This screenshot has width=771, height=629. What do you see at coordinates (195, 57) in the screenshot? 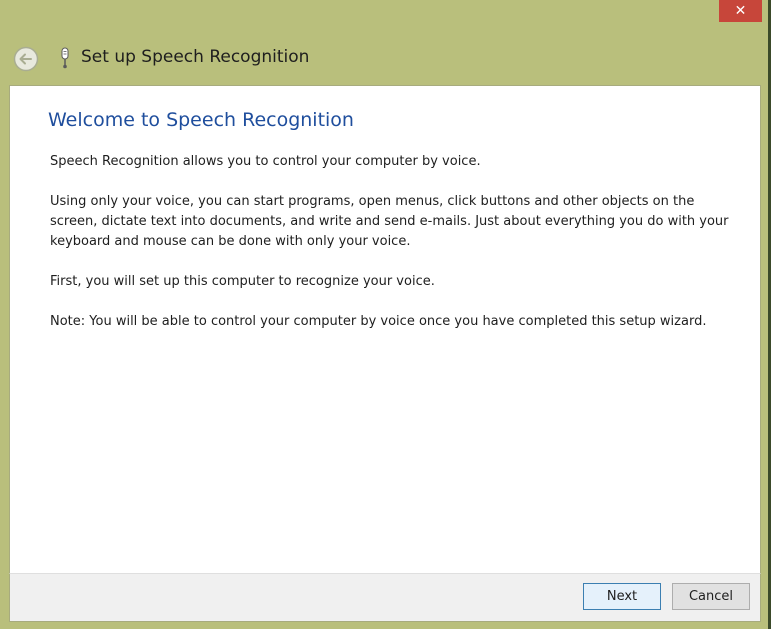
I see `window-title: Set up Speech Recognition` at bounding box center [195, 57].